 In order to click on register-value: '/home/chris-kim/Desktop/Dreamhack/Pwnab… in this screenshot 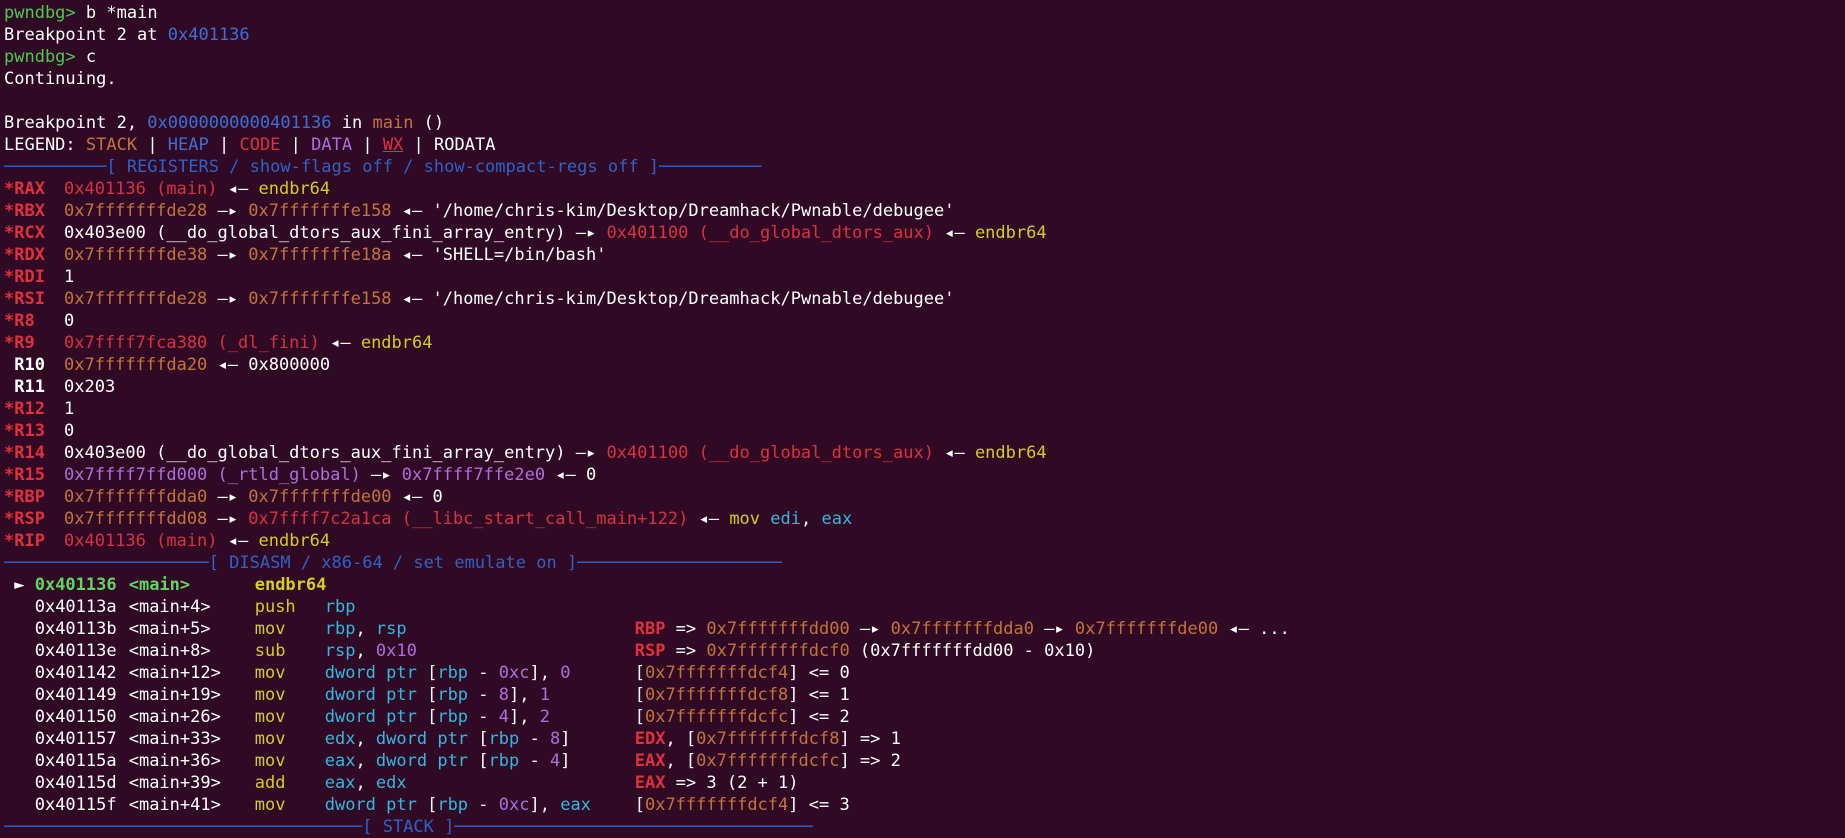, I will do `click(693, 211)`.